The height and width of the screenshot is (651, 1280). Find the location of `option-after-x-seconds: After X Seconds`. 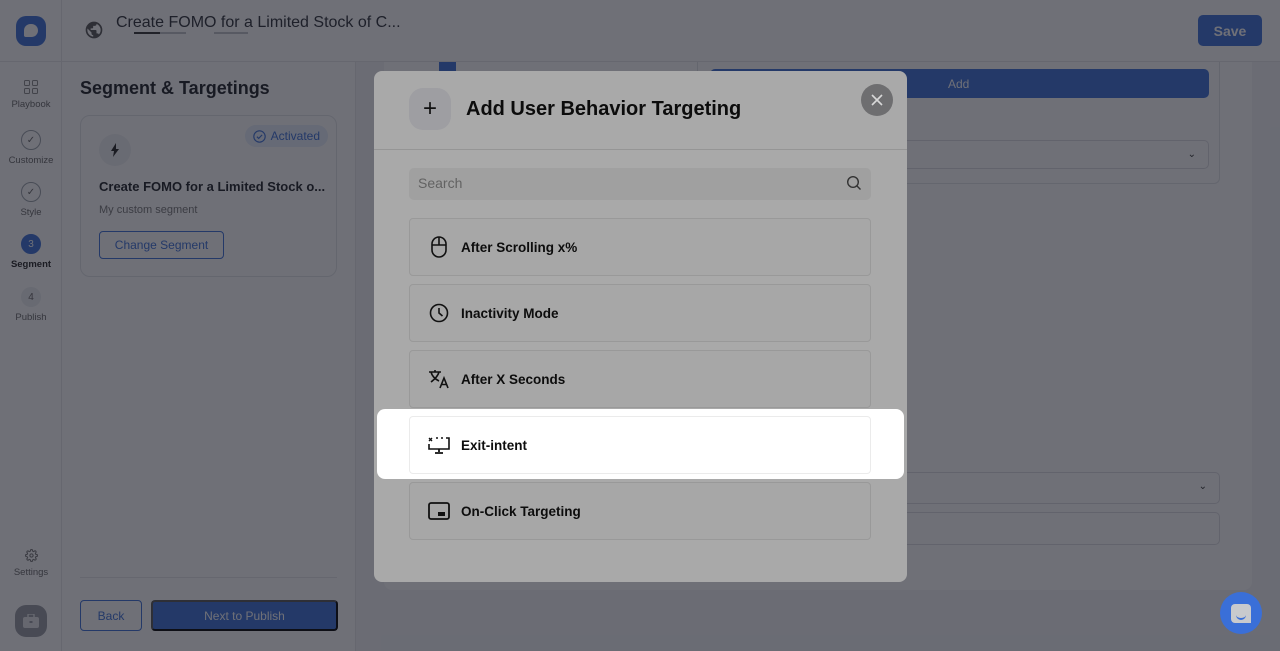

option-after-x-seconds: After X Seconds is located at coordinates (640, 379).